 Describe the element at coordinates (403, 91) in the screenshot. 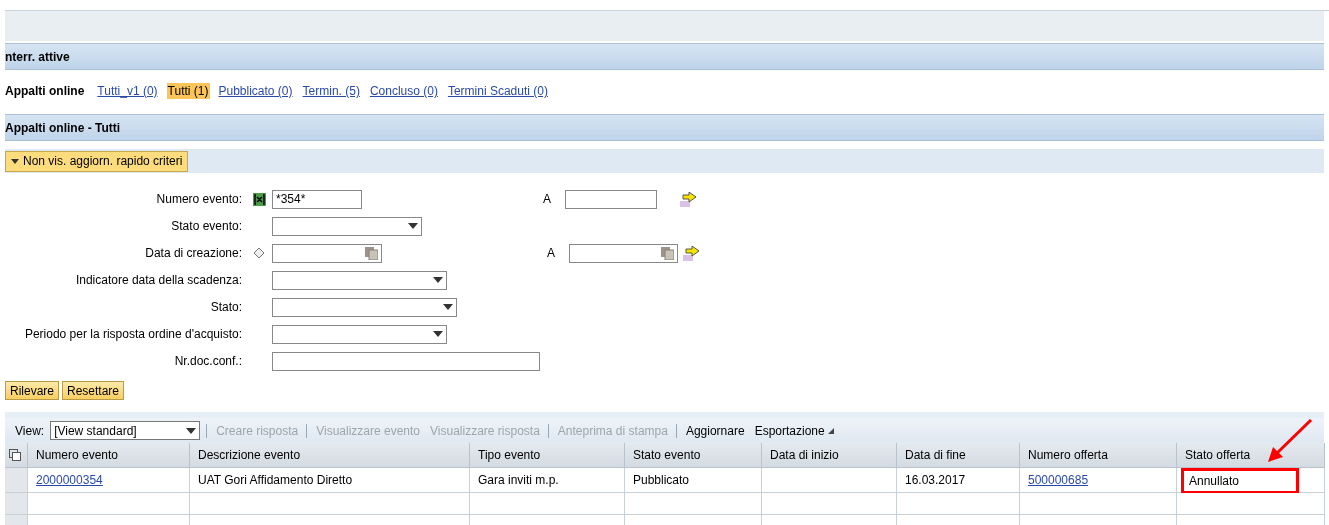

I see `query-link: Concluso (0)` at that location.